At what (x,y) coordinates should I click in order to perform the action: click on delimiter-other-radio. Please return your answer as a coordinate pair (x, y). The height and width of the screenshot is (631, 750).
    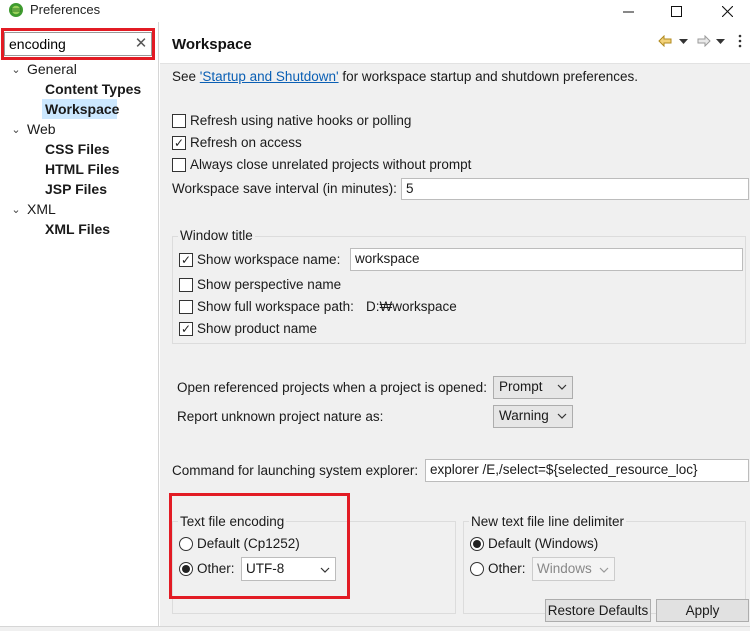
    Looking at the image, I should click on (477, 569).